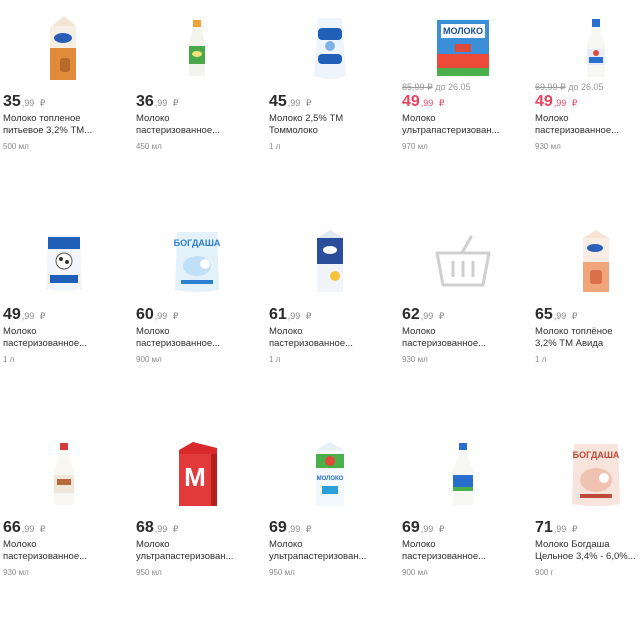 The height and width of the screenshot is (621, 640). What do you see at coordinates (149, 146) in the screenshot?
I see `product-volume: 450 мл` at bounding box center [149, 146].